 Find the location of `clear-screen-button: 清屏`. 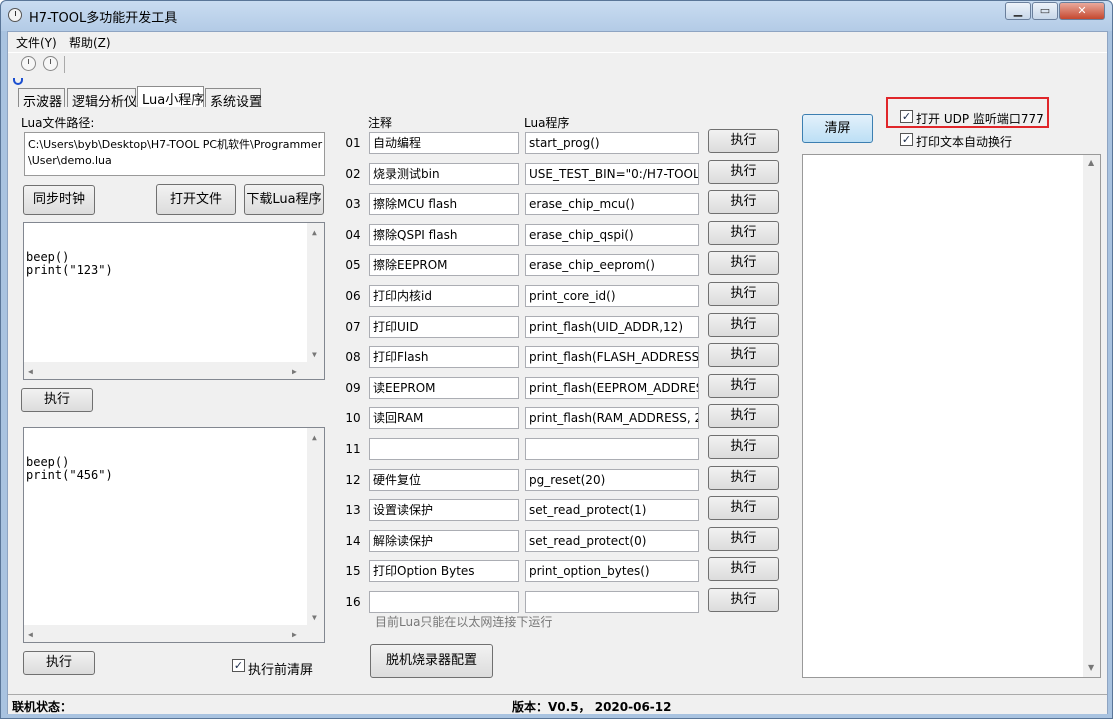

clear-screen-button: 清屏 is located at coordinates (837, 128).